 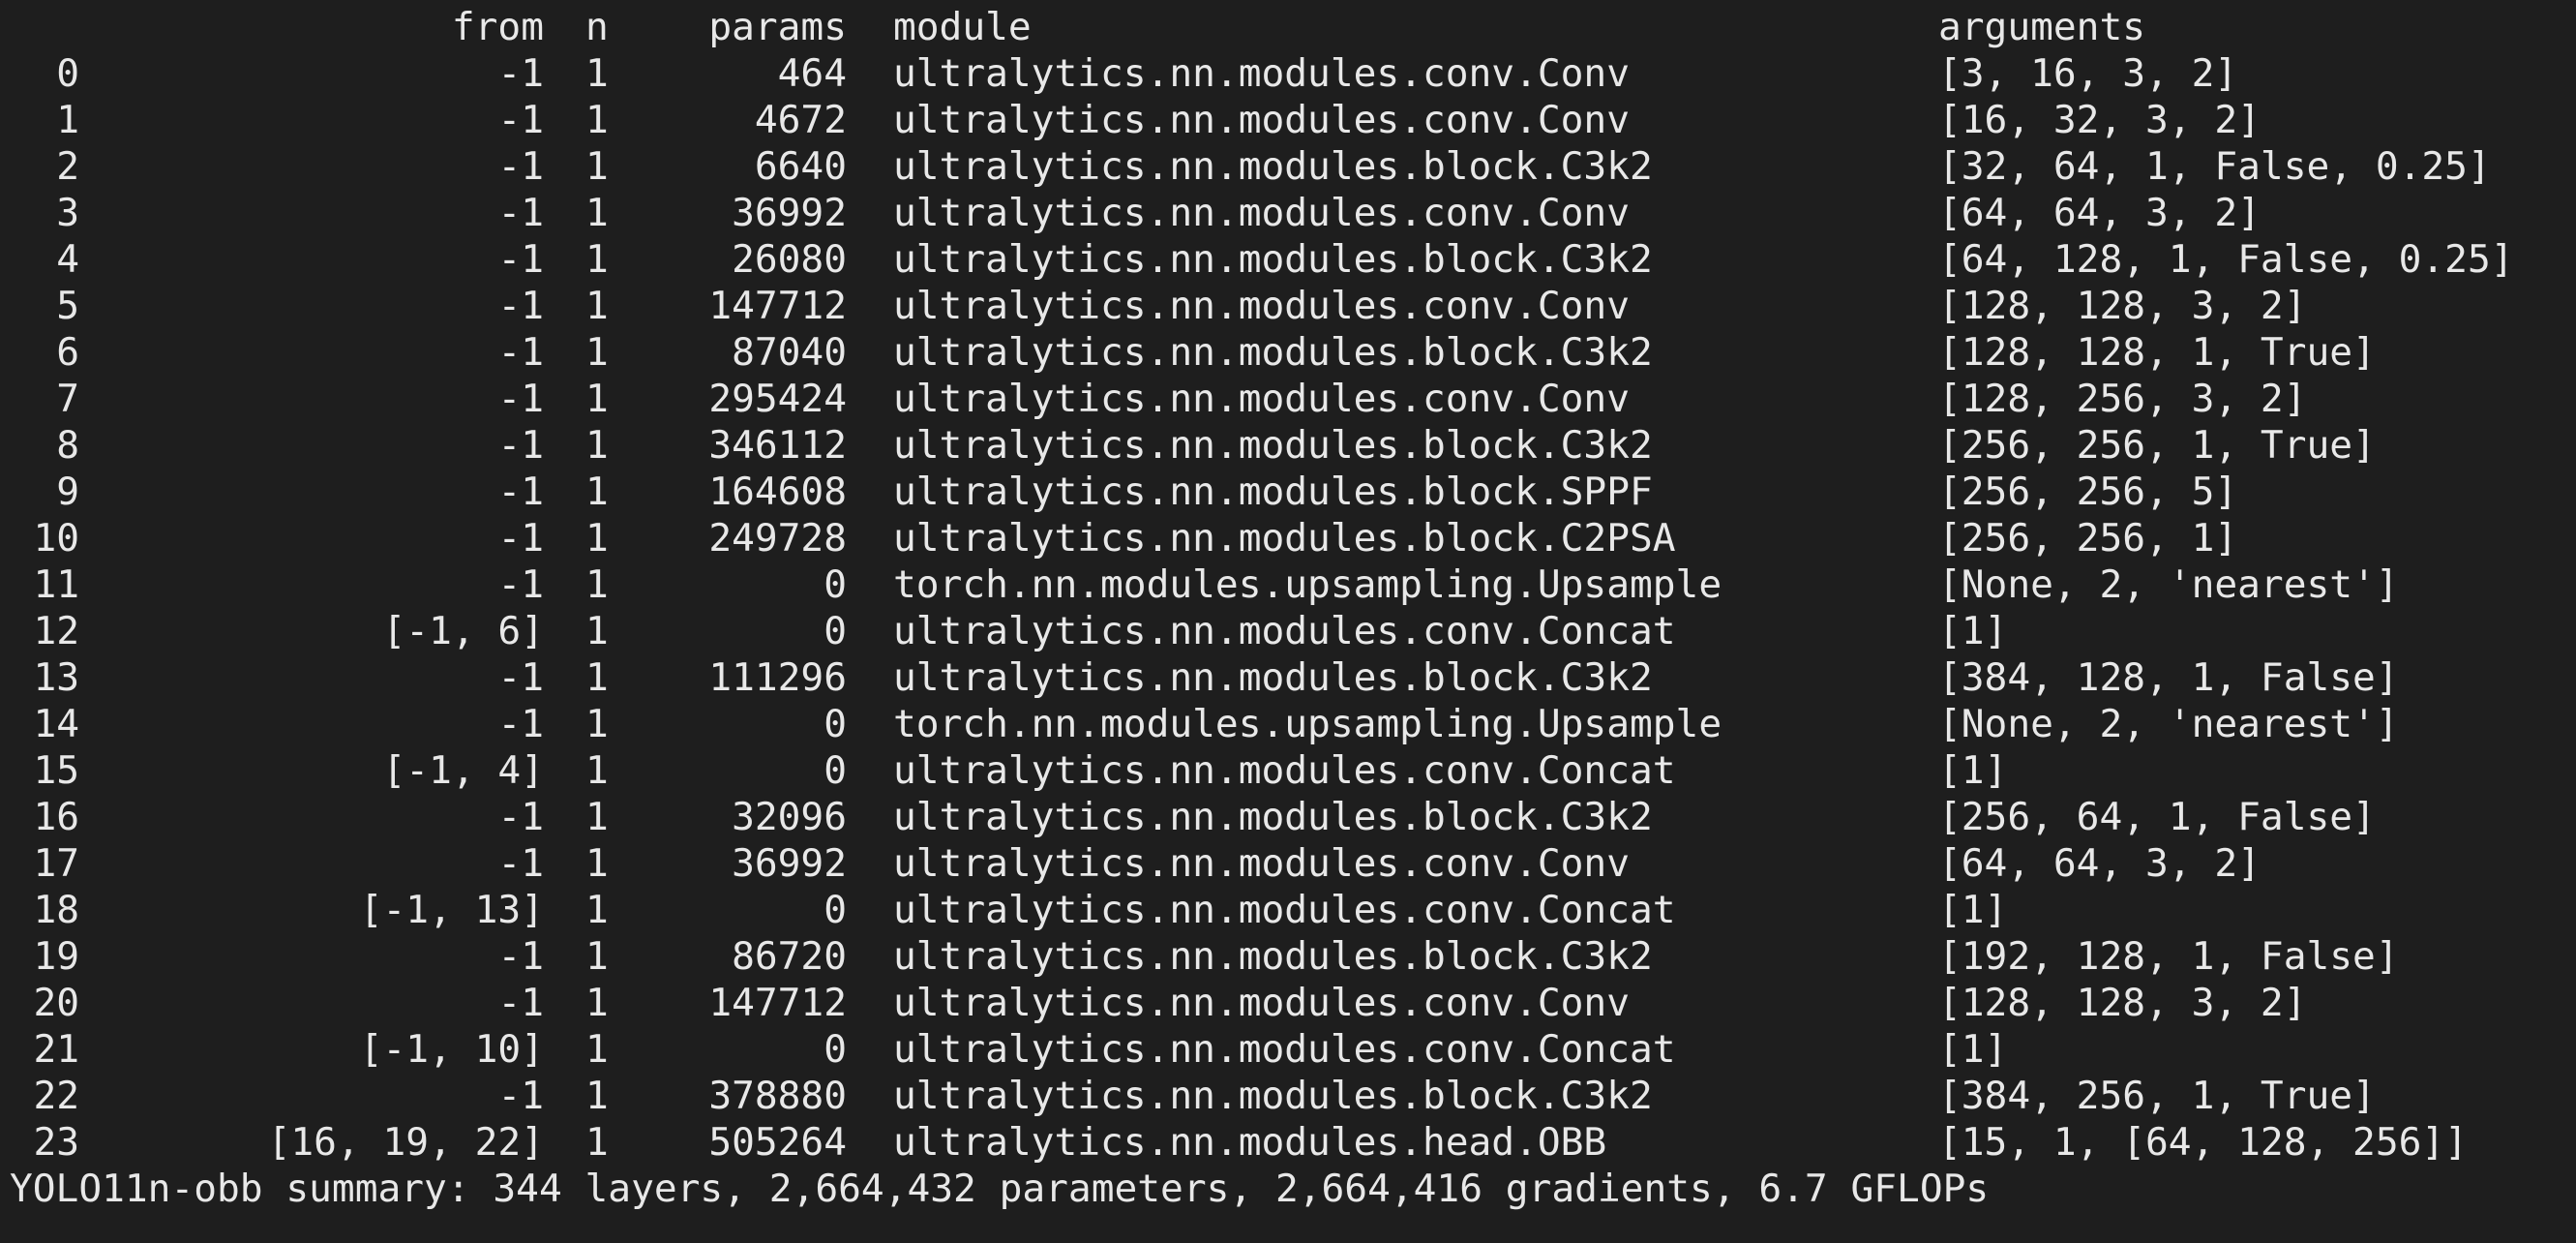 What do you see at coordinates (777, 1142) in the screenshot?
I see `layer-params: 505264` at bounding box center [777, 1142].